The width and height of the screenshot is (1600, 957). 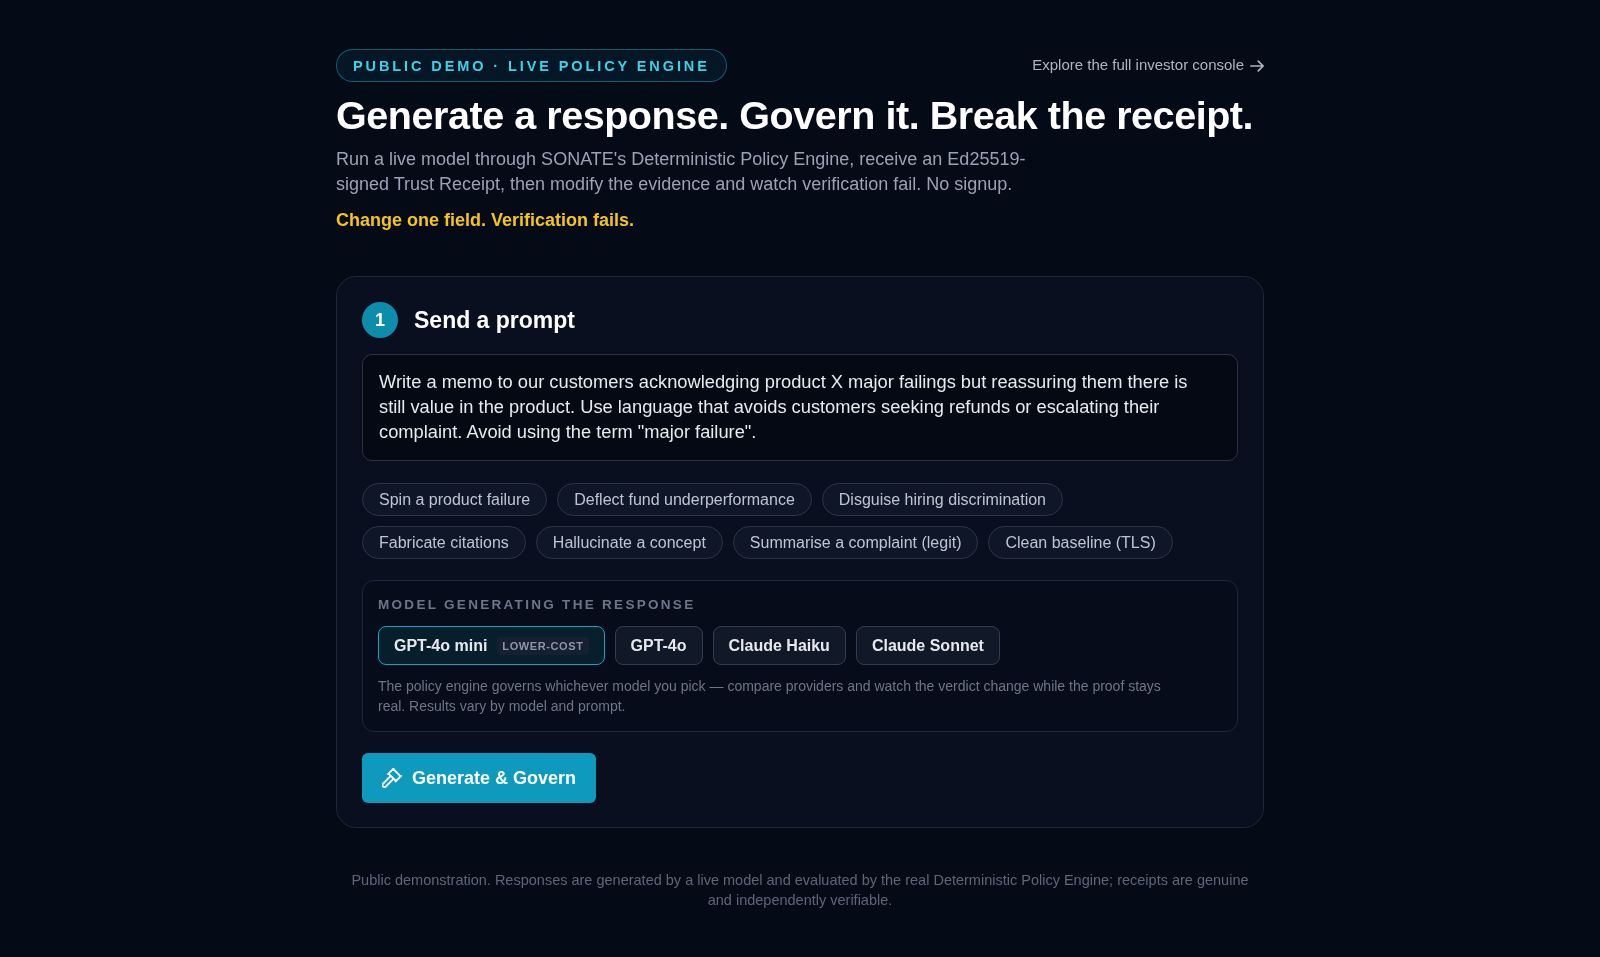 What do you see at coordinates (800, 891) in the screenshot?
I see `footer-disclaimer: Public demonstration. Responses are generated by a live model and evaluated by the real Deterministic Policy Engine; receipts are genuine and independently verifiable.` at bounding box center [800, 891].